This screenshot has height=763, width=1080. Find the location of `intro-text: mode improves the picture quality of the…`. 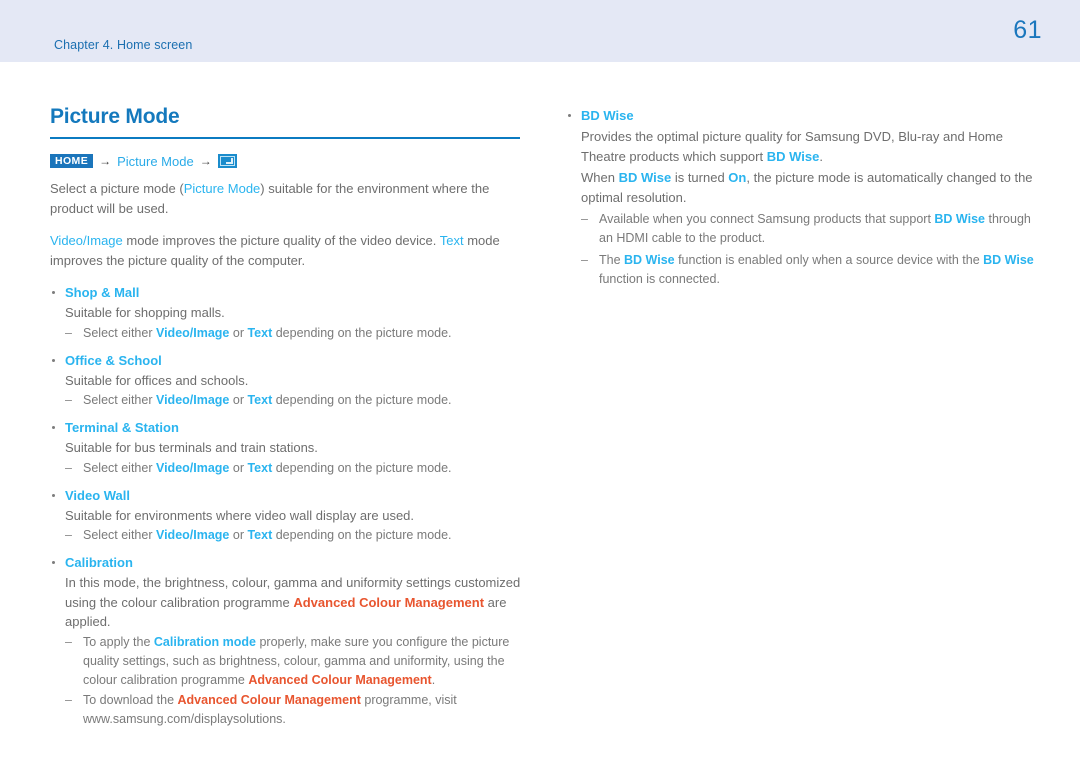

intro-text: mode improves the picture quality of the… is located at coordinates (281, 241).